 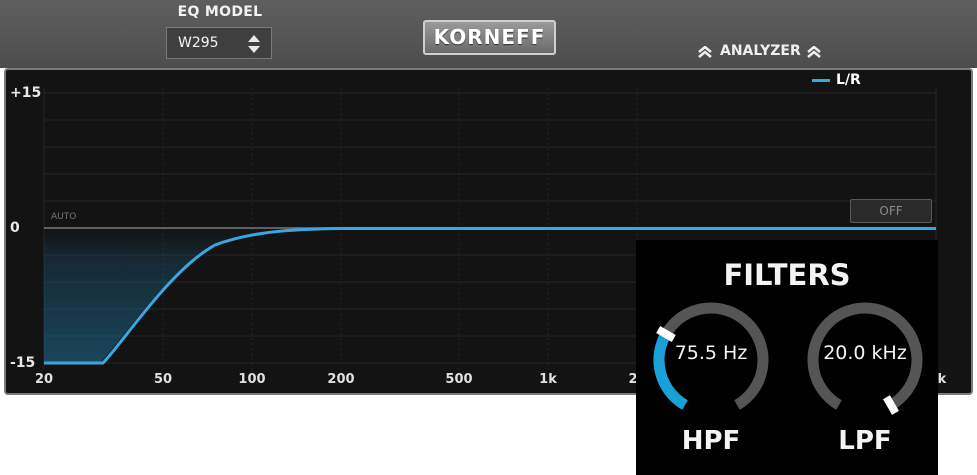 What do you see at coordinates (26, 93) in the screenshot?
I see `y-tick-label: +15` at bounding box center [26, 93].